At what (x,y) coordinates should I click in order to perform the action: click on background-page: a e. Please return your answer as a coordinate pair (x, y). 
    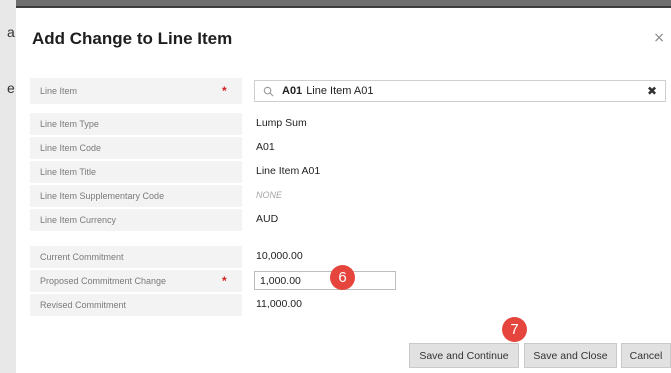
    Looking at the image, I should click on (8, 186).